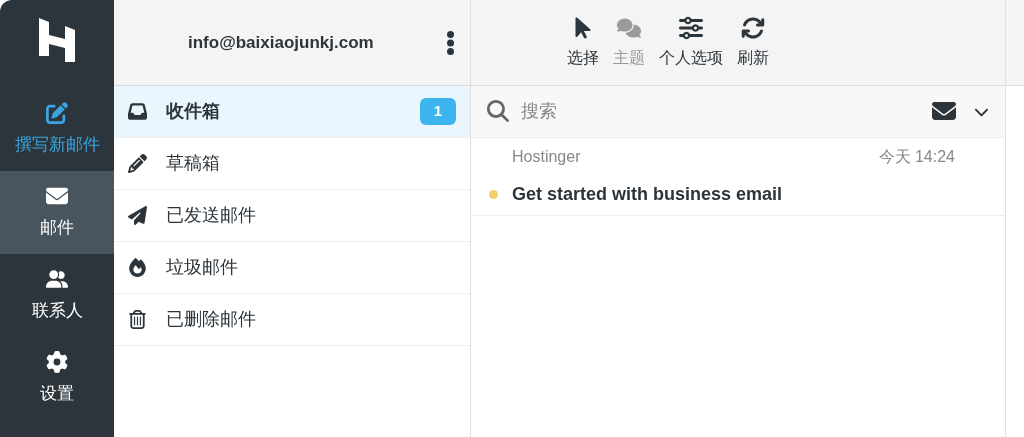  I want to click on more-icon, so click(450, 42).